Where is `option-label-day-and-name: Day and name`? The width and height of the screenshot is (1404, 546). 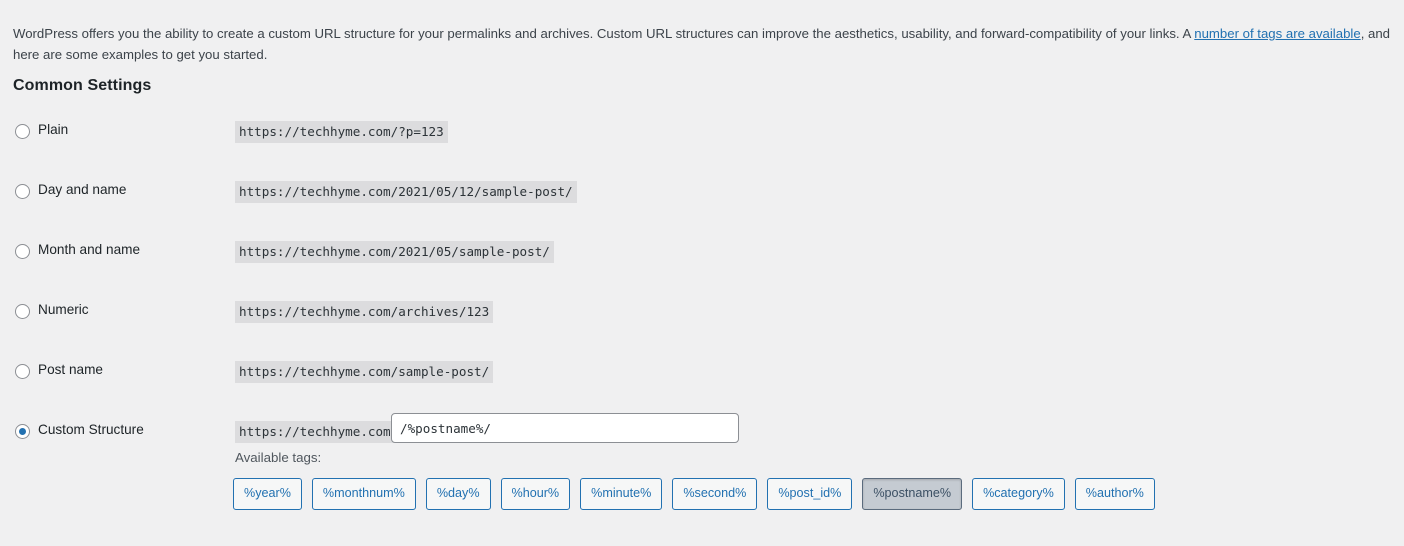
option-label-day-and-name: Day and name is located at coordinates (82, 189).